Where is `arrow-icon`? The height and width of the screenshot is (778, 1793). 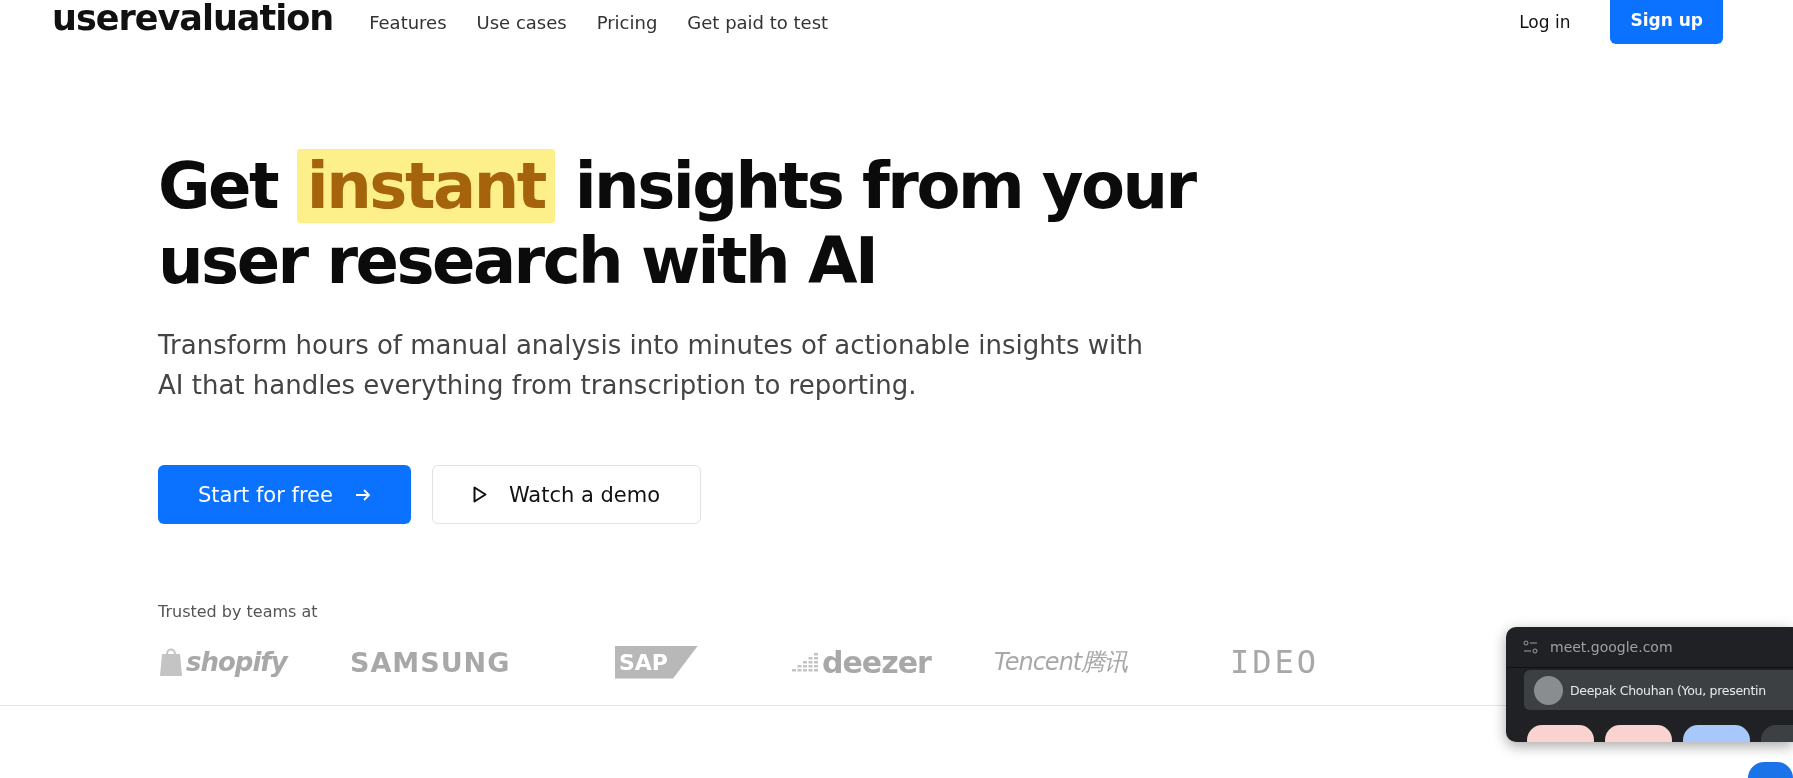
arrow-icon is located at coordinates (362, 494).